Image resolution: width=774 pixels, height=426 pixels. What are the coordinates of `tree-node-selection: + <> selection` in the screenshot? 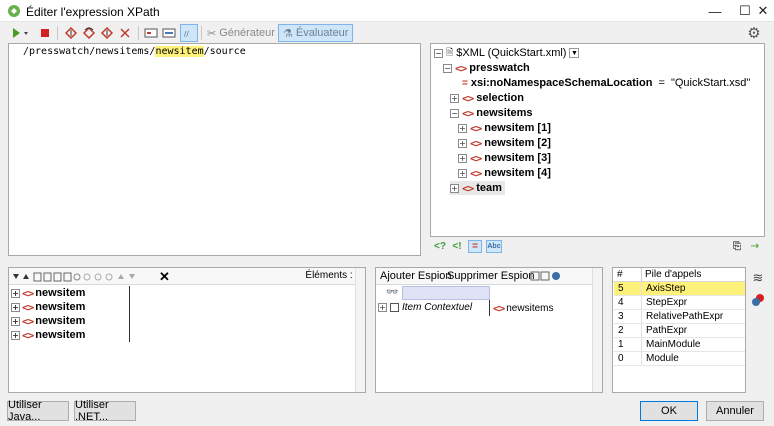 It's located at (487, 98).